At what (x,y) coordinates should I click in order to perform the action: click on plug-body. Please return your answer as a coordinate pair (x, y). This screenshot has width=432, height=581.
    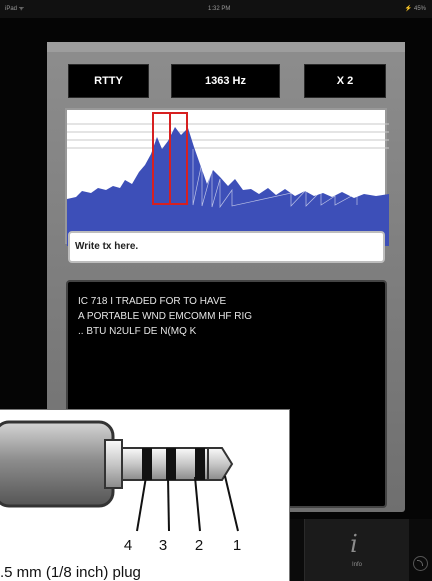
    Looking at the image, I should click on (57, 464).